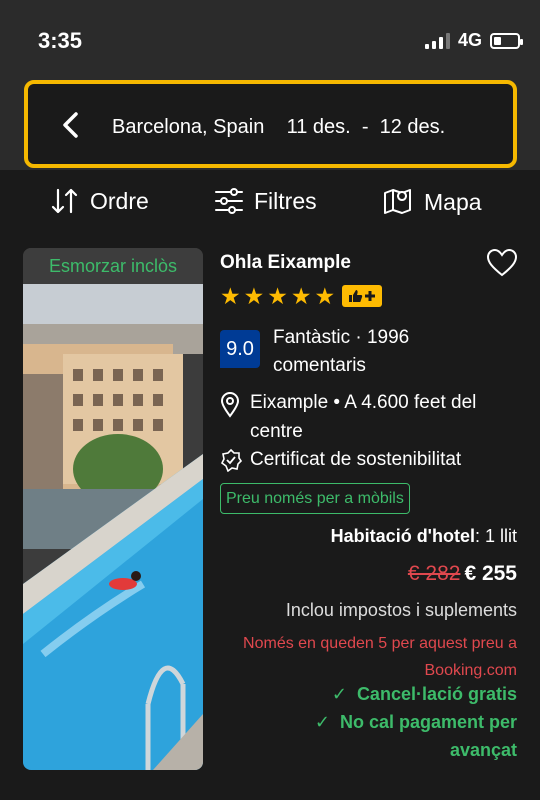 This screenshot has height=800, width=540. I want to click on mobile-price-badge: Preu només per a mòbils, so click(315, 498).